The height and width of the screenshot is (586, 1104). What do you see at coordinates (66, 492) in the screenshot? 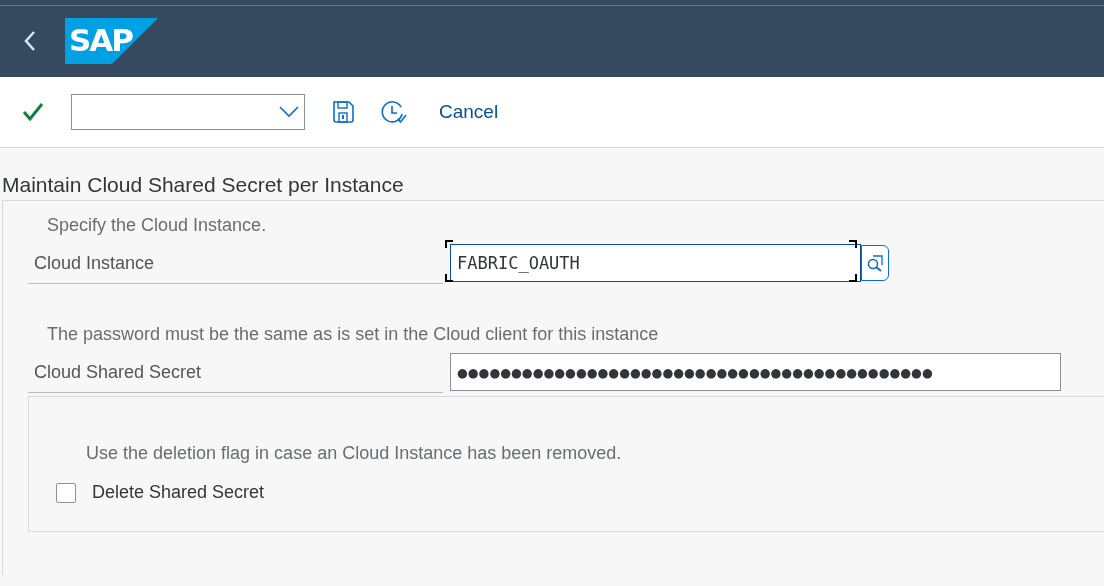
I see `checkbox` at bounding box center [66, 492].